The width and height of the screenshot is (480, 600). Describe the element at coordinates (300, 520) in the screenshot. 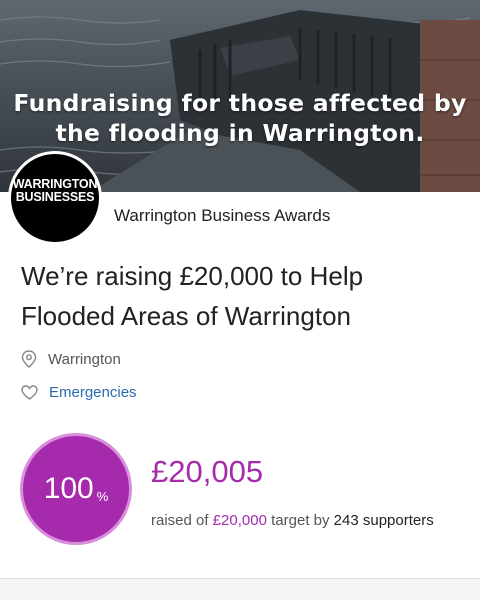

I see `target-by-text: target by` at that location.